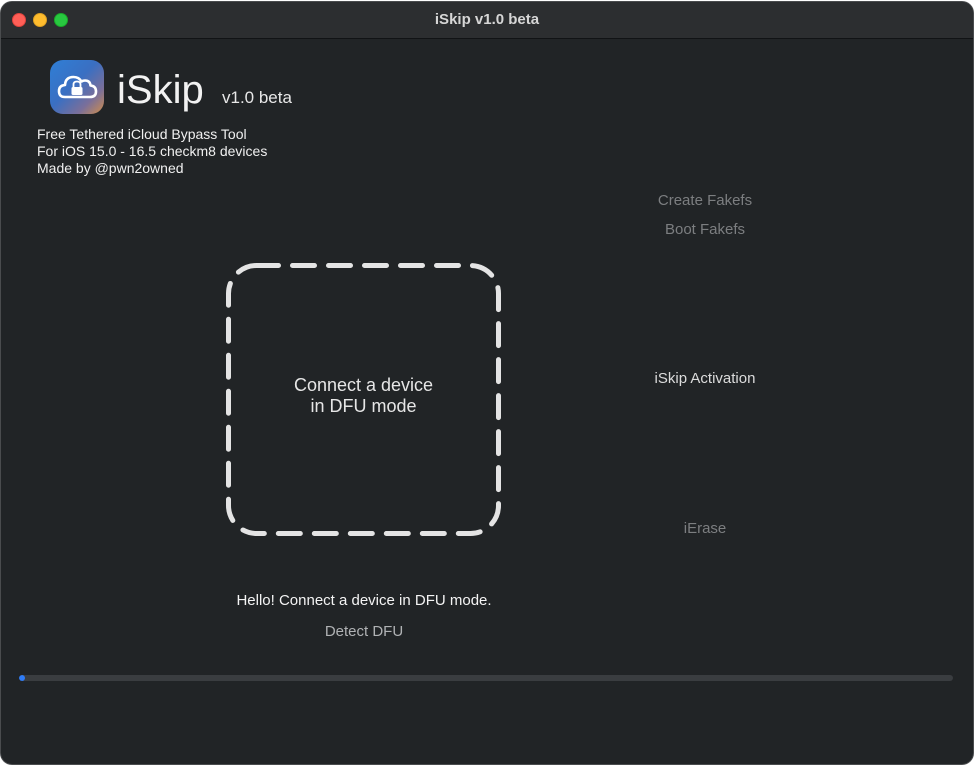  Describe the element at coordinates (364, 631) in the screenshot. I see `detect-dfu-button: Detect DFU` at that location.